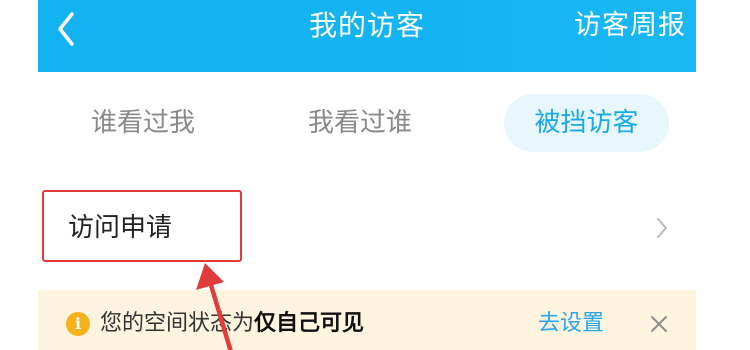  What do you see at coordinates (309, 323) in the screenshot?
I see `notice-status: 仅自己可见` at bounding box center [309, 323].